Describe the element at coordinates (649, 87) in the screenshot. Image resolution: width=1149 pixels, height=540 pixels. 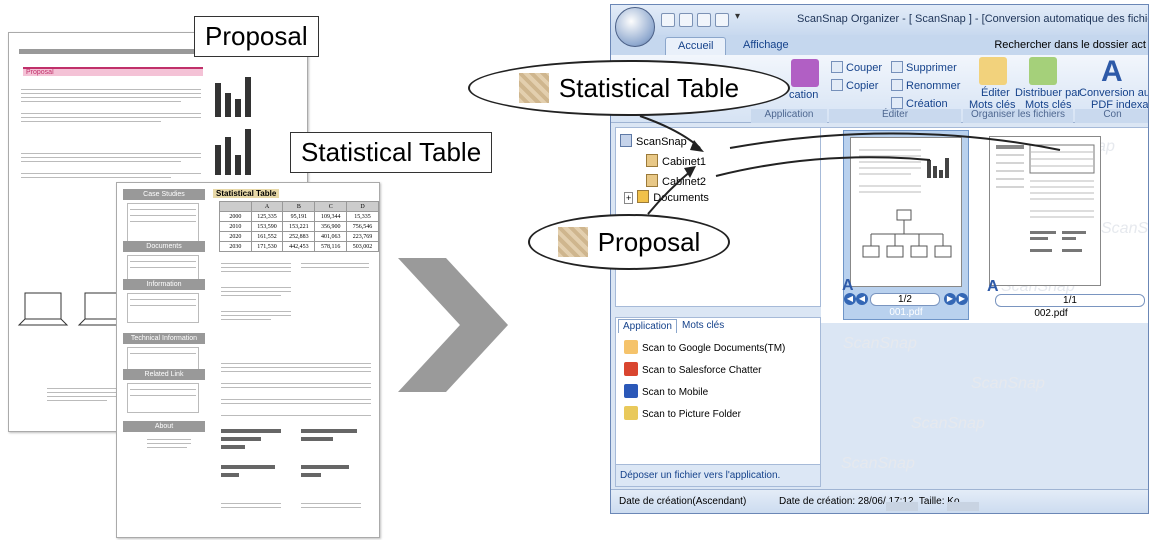
I see `balloon-text: Statistical Table` at that location.